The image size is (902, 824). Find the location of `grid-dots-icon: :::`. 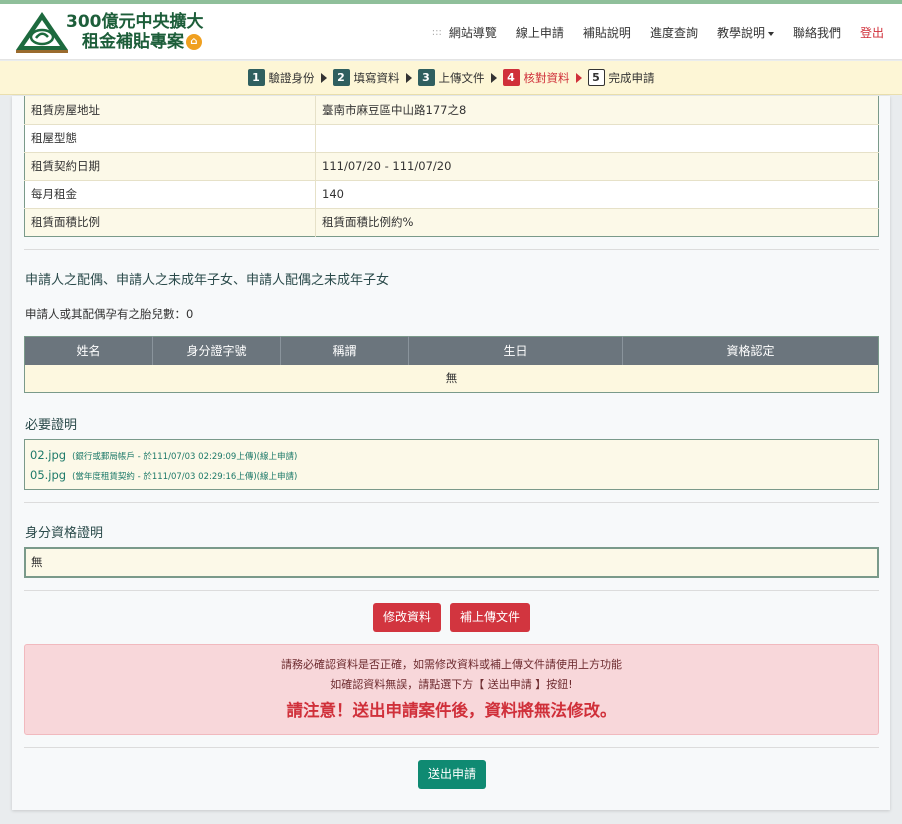

grid-dots-icon: ::: is located at coordinates (436, 32).